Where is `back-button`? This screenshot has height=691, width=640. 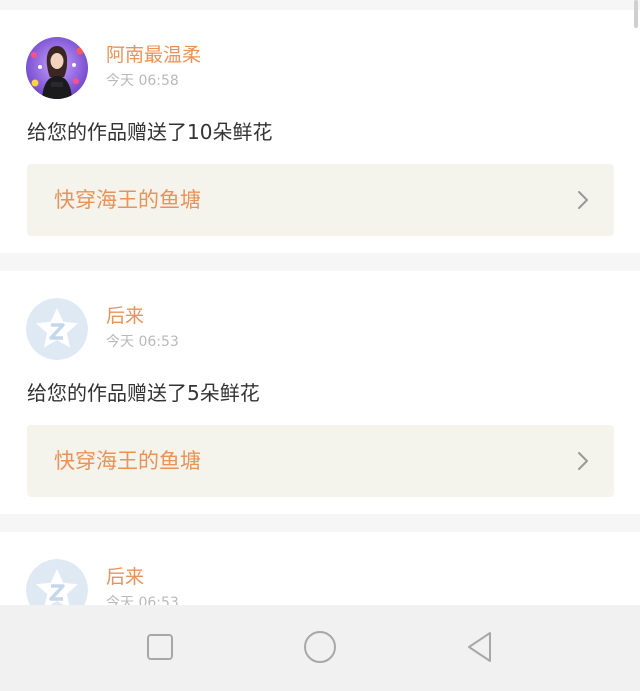 back-button is located at coordinates (480, 647).